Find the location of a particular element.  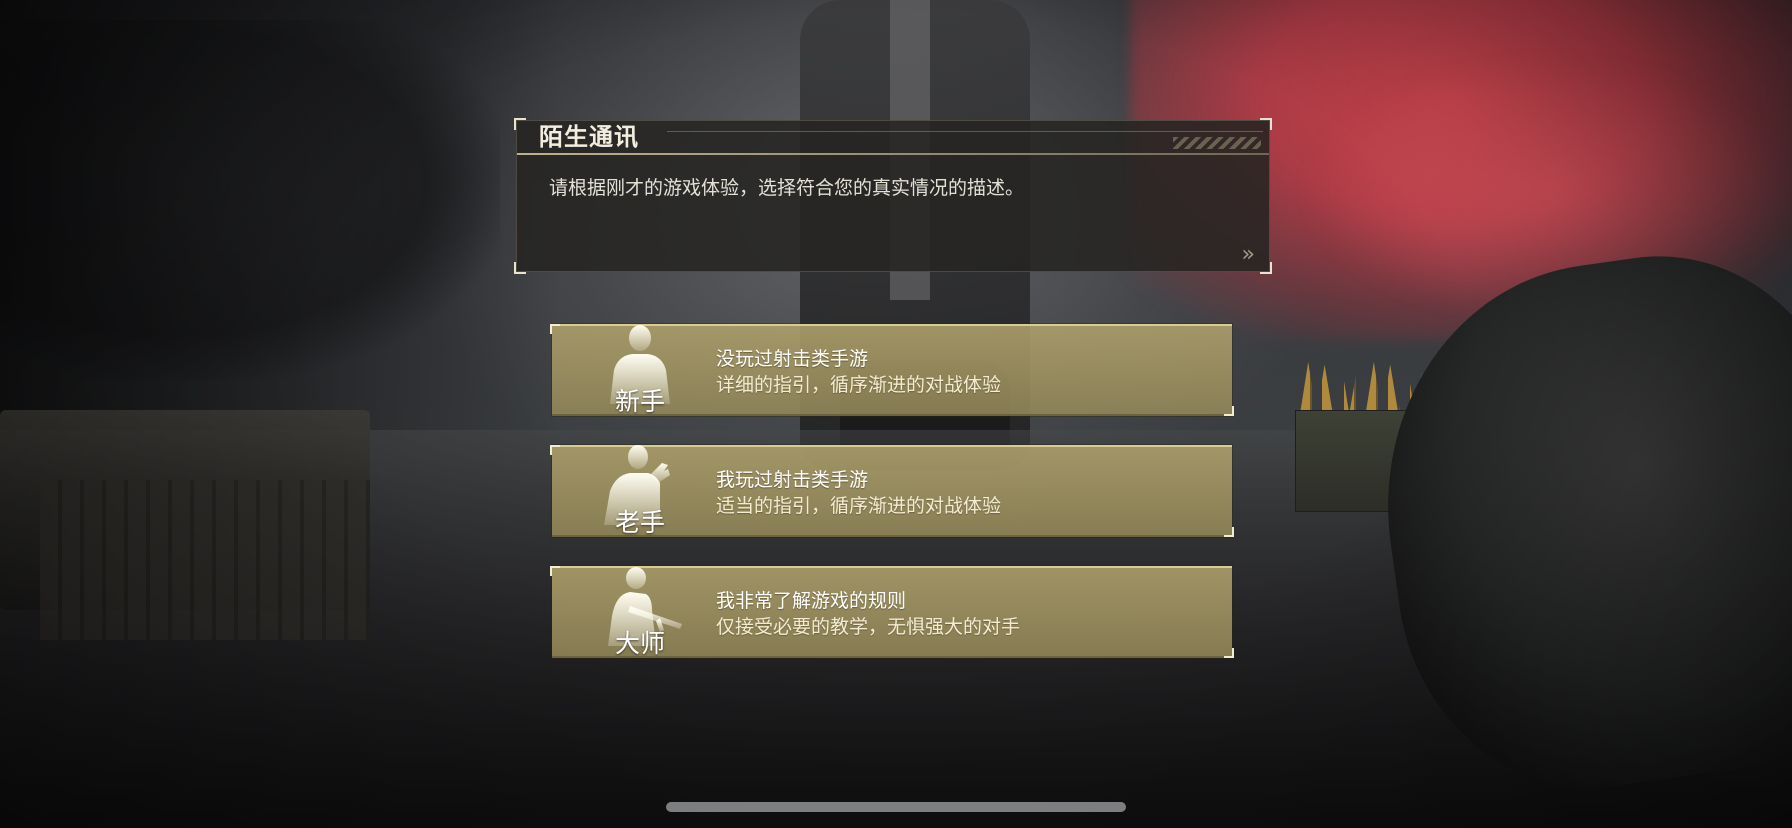

hazard-stripes is located at coordinates (1217, 143).